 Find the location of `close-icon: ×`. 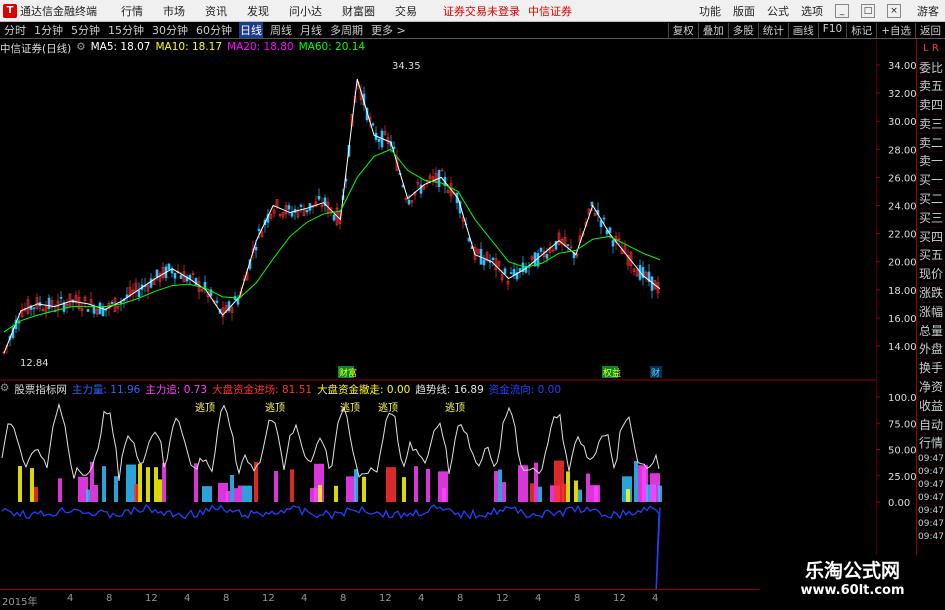

close-icon: × is located at coordinates (894, 10).